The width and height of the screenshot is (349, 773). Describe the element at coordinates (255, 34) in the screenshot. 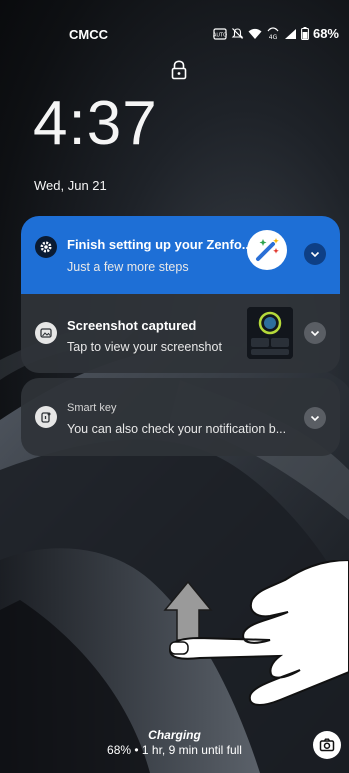

I see `wifi-icon` at that location.